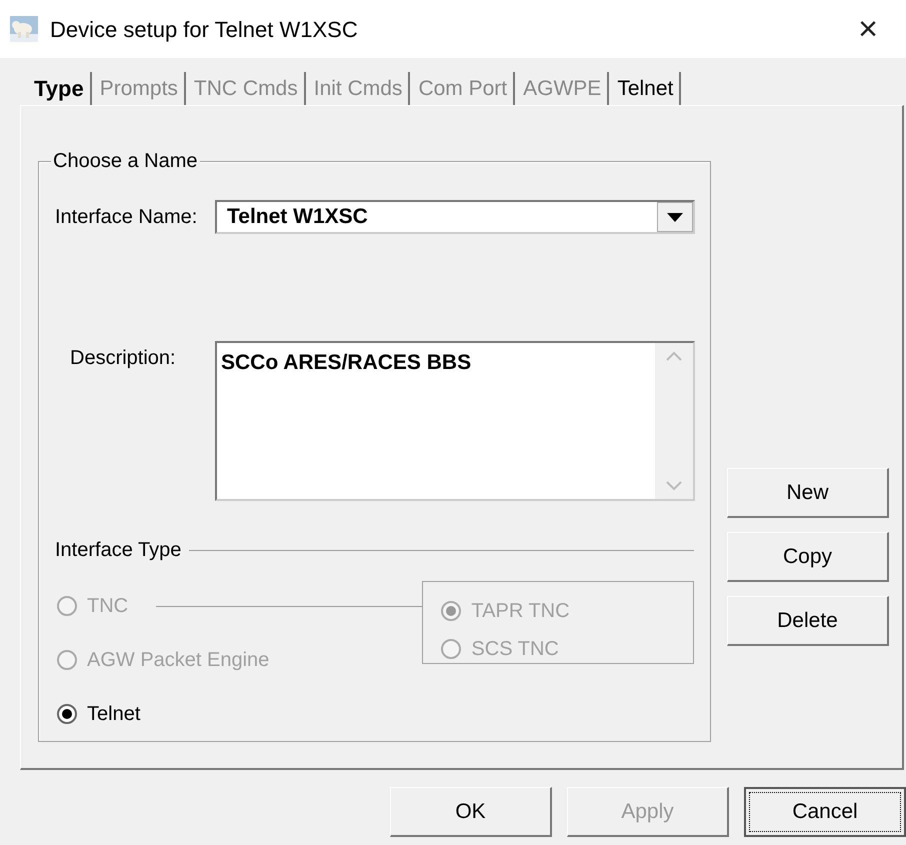  I want to click on radio-label: AGW Packet Engine, so click(178, 660).